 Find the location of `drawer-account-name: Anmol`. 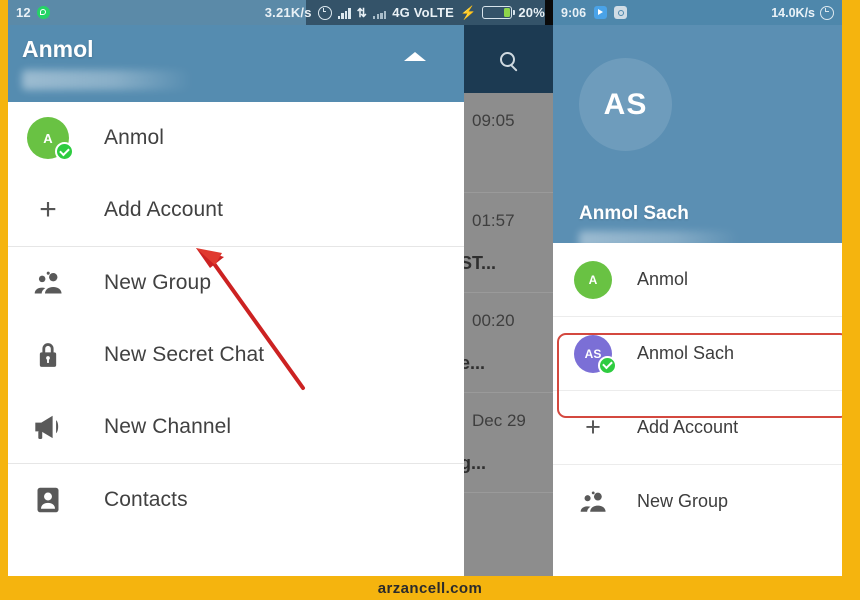

drawer-account-name: Anmol is located at coordinates (58, 49).